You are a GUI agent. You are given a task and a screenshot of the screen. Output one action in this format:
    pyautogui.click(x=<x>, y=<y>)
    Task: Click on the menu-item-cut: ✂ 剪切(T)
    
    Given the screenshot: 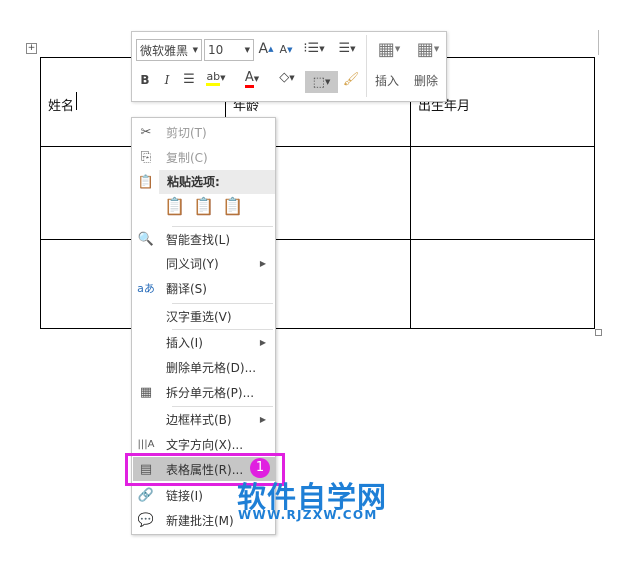 What is the action you would take?
    pyautogui.click(x=204, y=132)
    